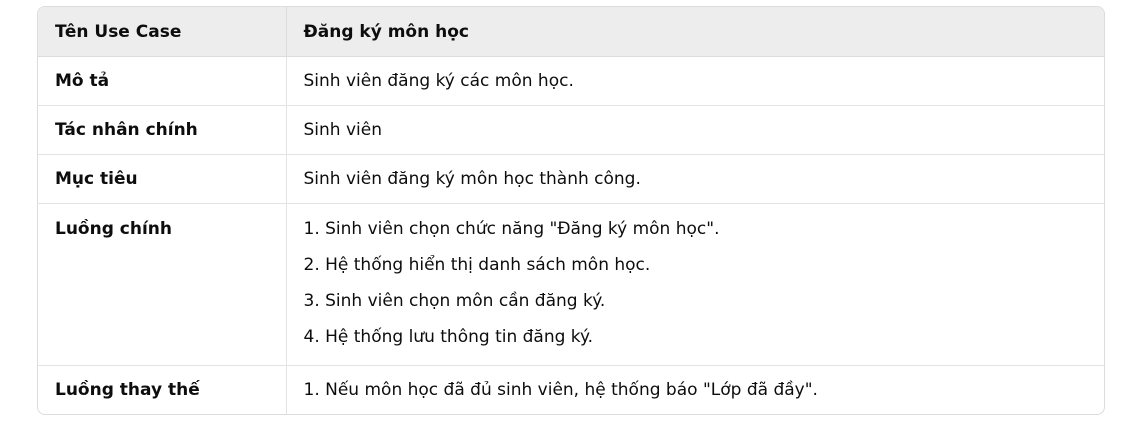  Describe the element at coordinates (695, 130) in the screenshot. I see `row-value-primary-actor: Sinh viên` at that location.